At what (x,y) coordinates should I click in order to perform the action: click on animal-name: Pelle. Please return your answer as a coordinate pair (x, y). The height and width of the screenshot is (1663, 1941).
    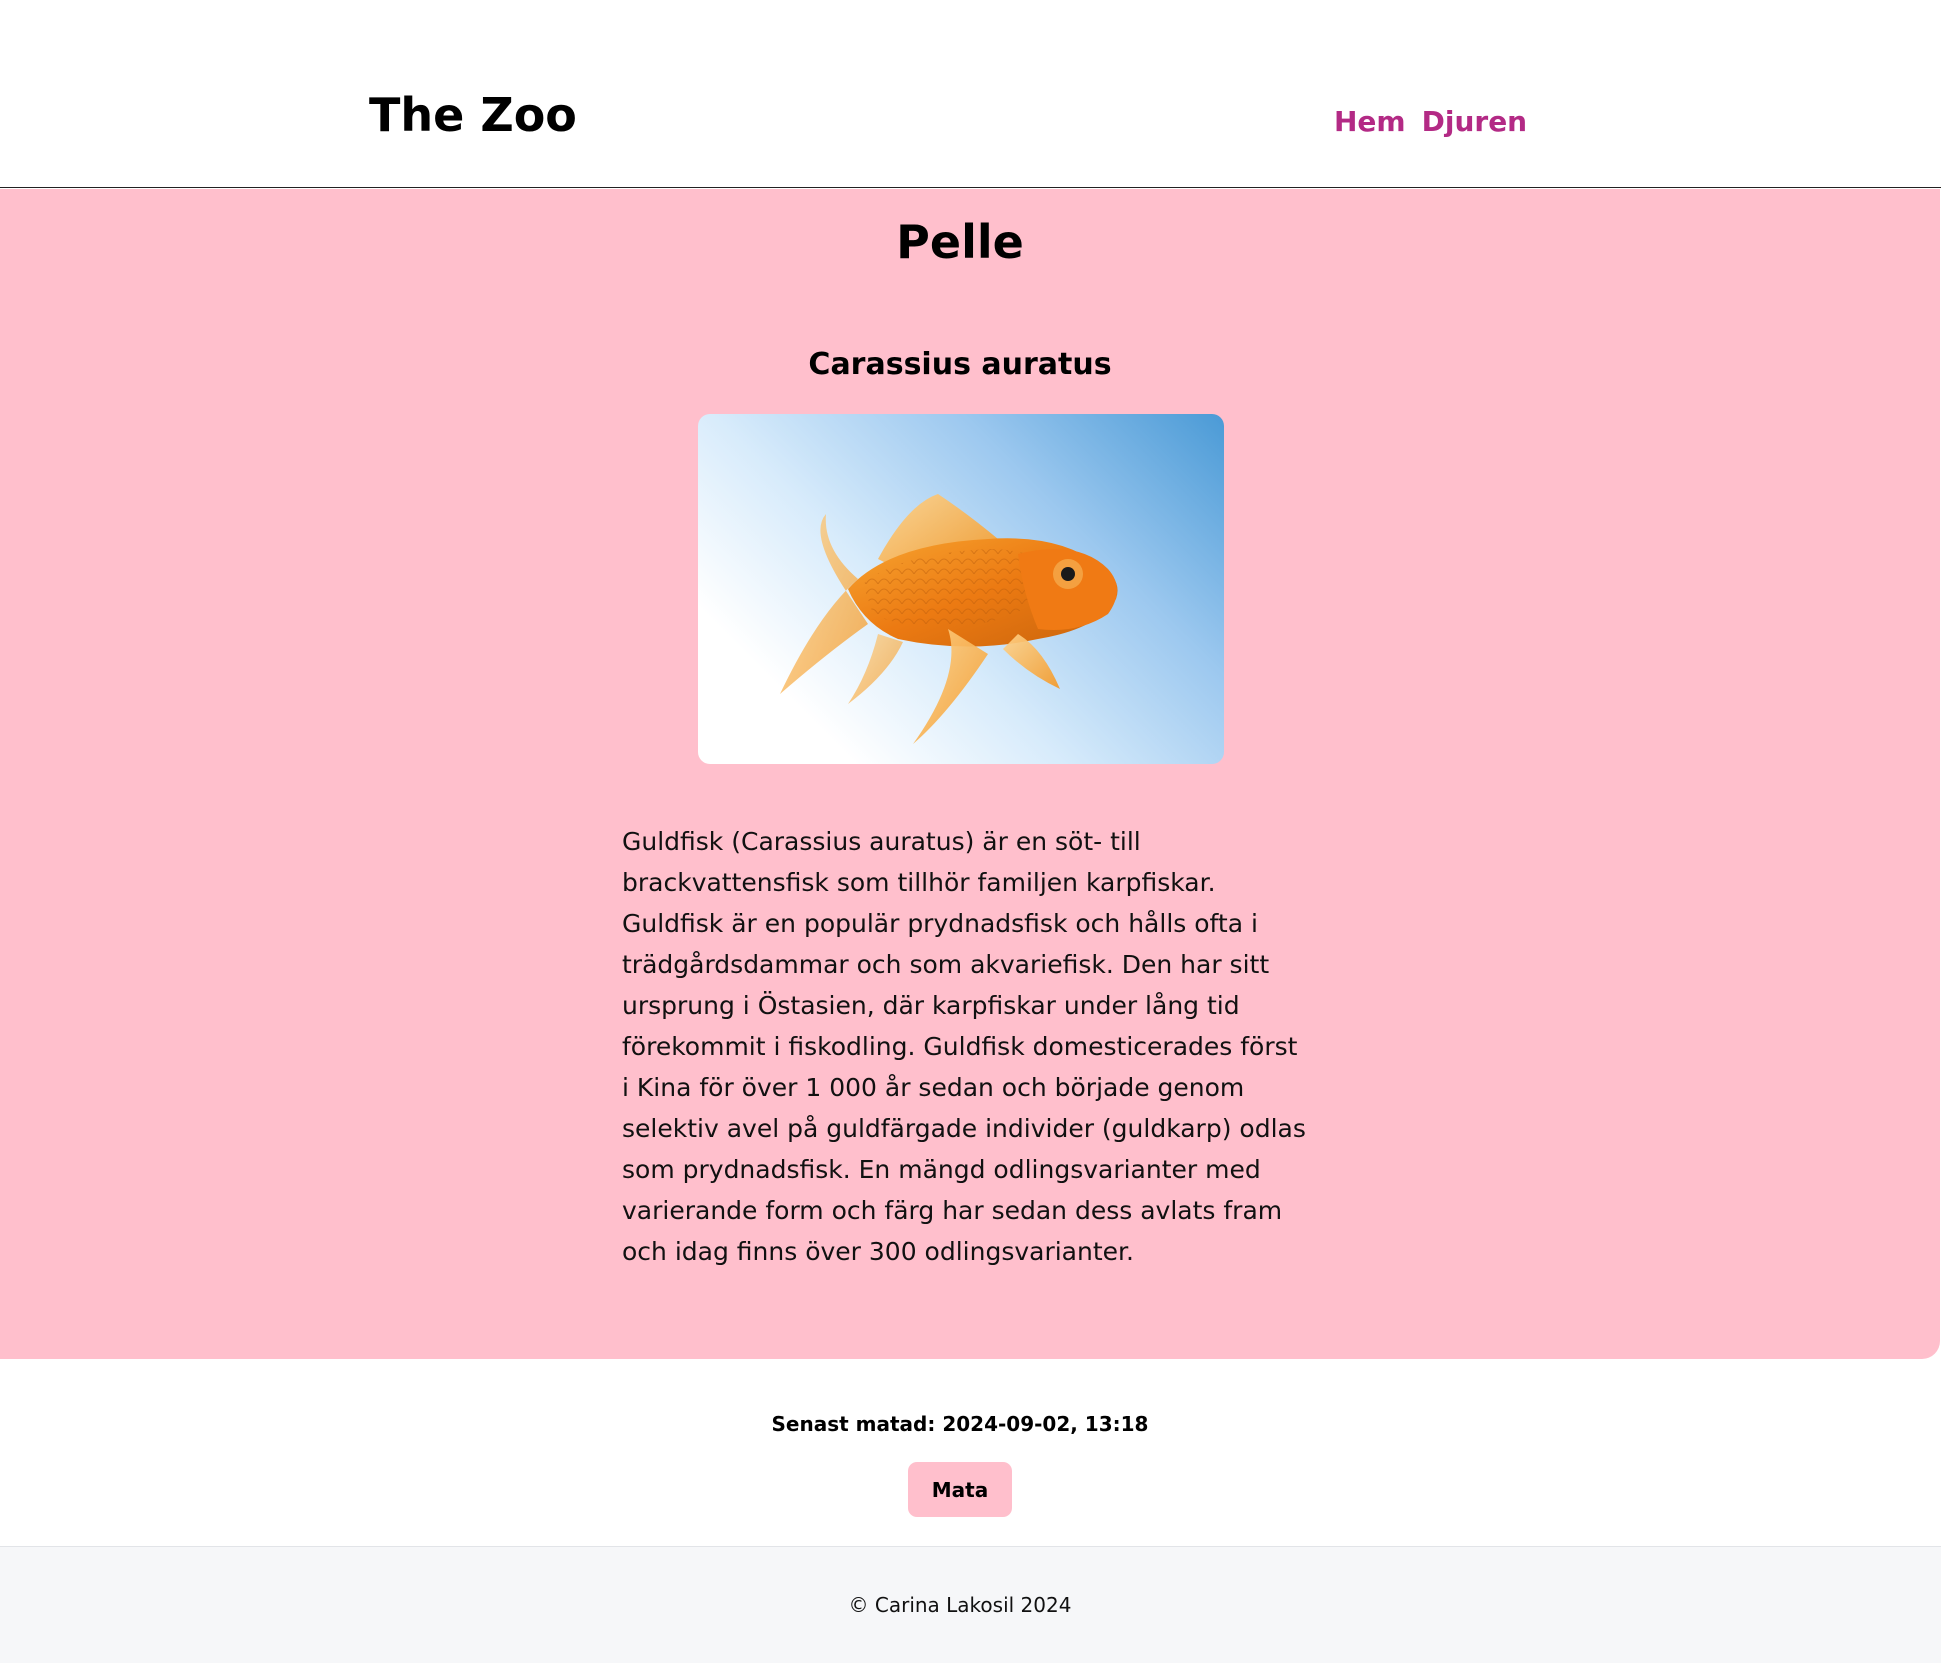
    Looking at the image, I should click on (960, 242).